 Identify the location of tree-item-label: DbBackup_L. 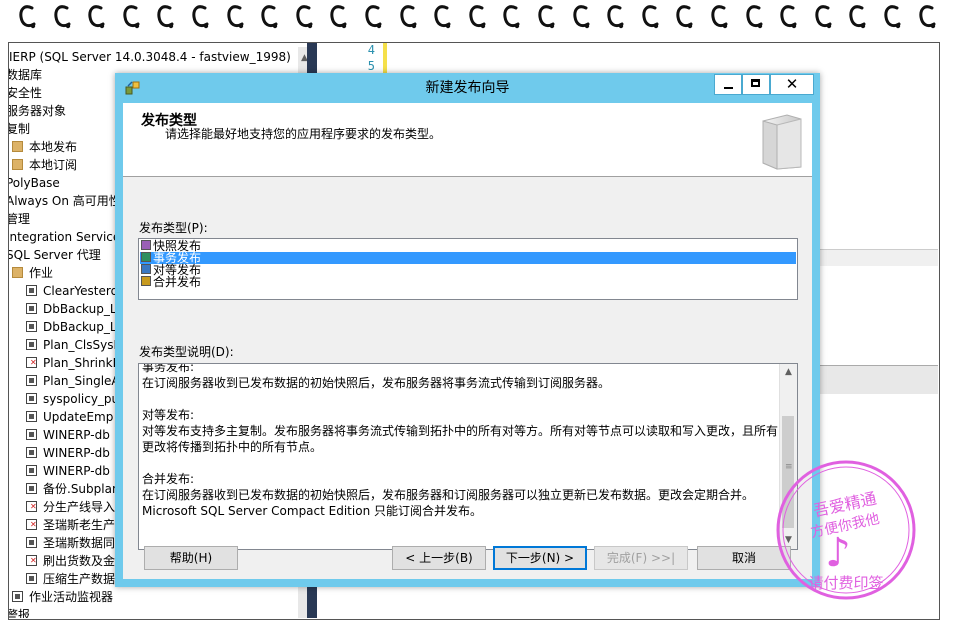
(80, 327).